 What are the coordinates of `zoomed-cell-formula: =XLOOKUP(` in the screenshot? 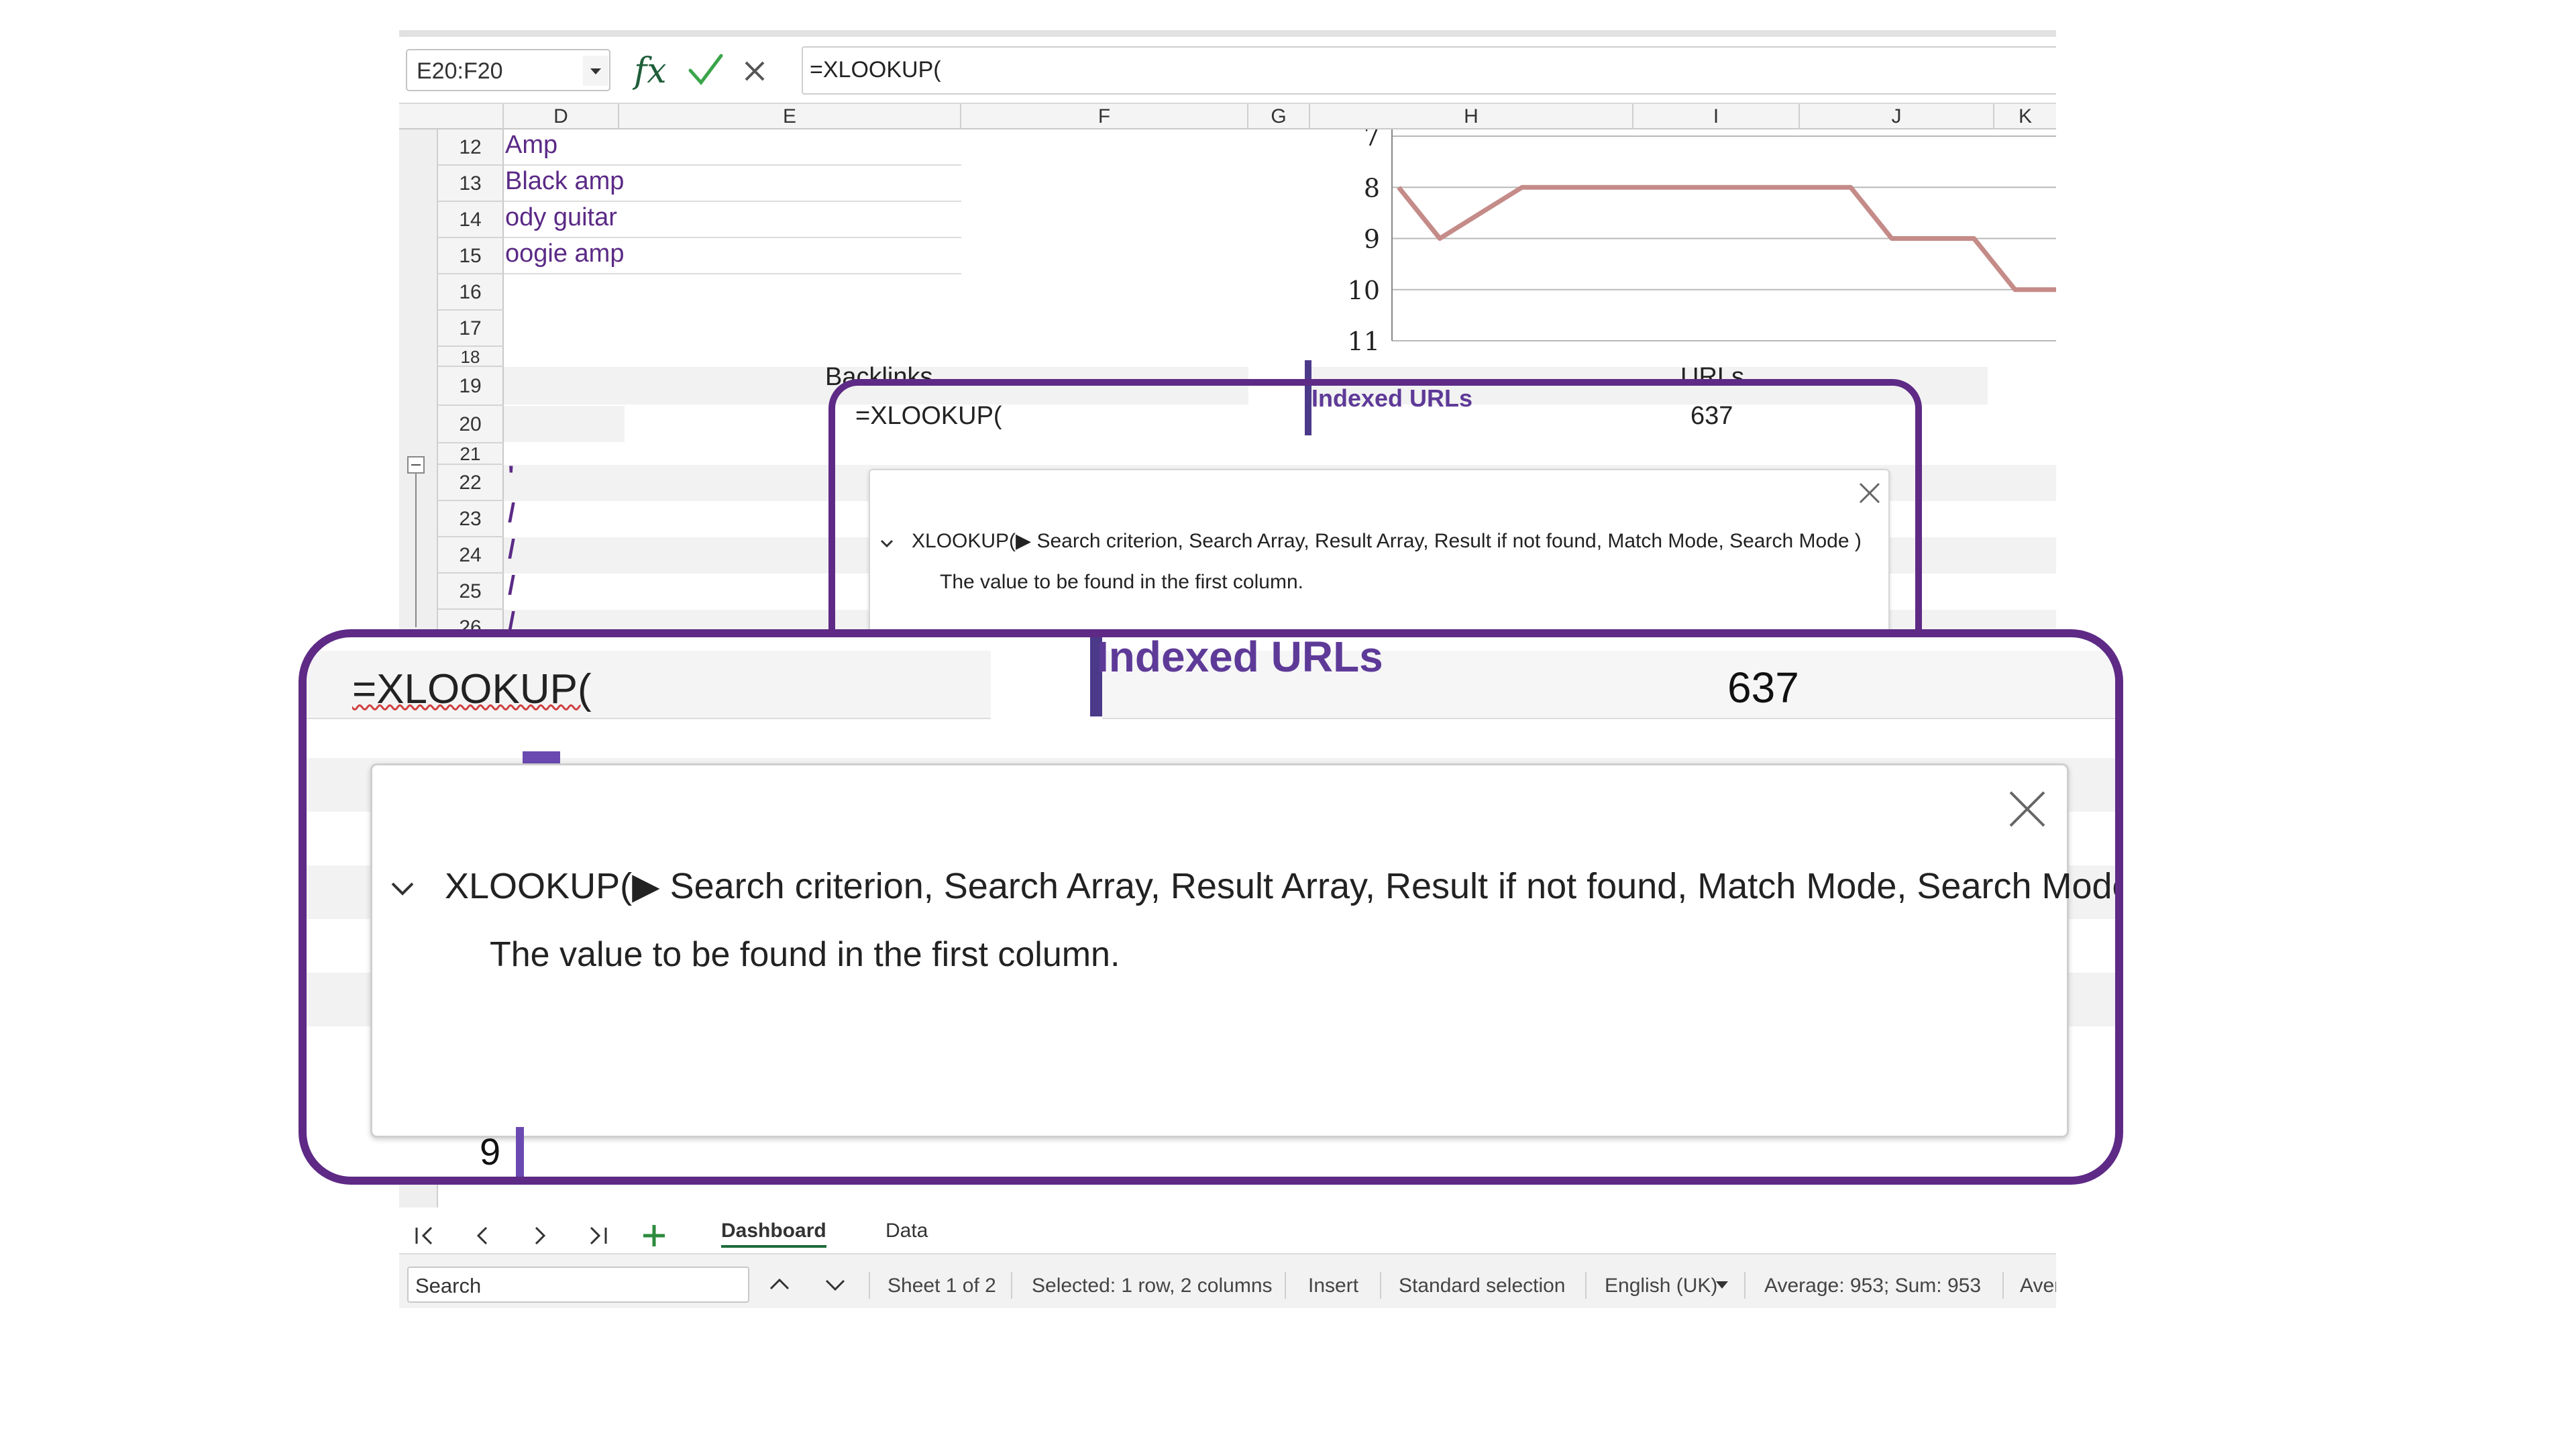 It's located at (472, 689).